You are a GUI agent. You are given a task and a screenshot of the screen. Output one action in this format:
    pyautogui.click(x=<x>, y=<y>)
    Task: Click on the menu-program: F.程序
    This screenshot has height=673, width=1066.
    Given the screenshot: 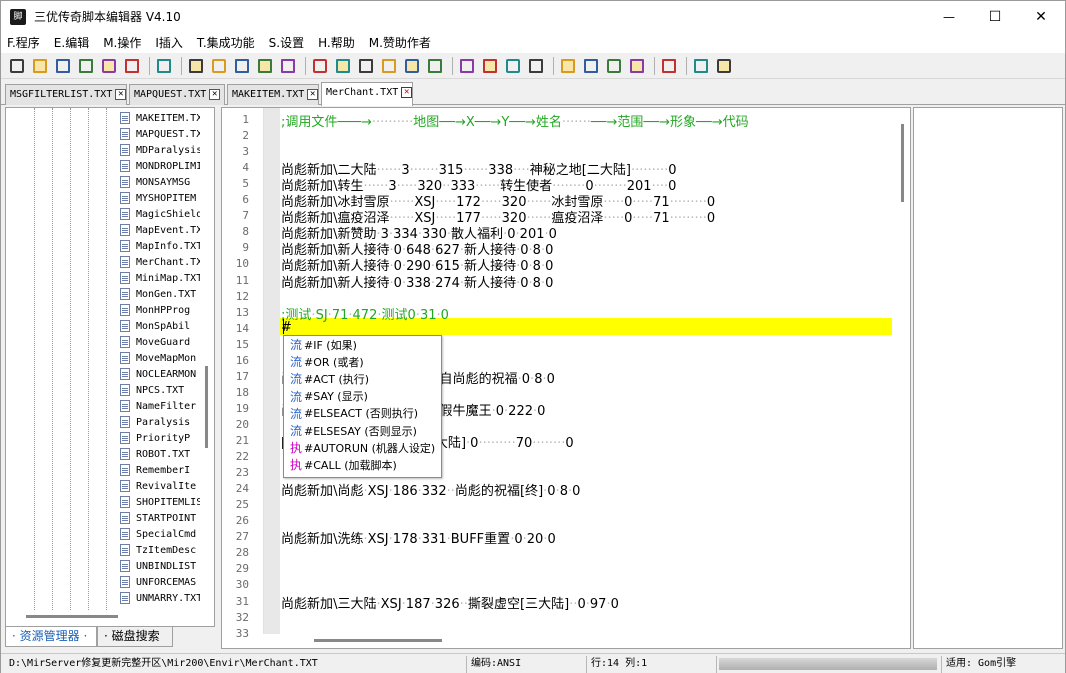 What is the action you would take?
    pyautogui.click(x=23, y=42)
    